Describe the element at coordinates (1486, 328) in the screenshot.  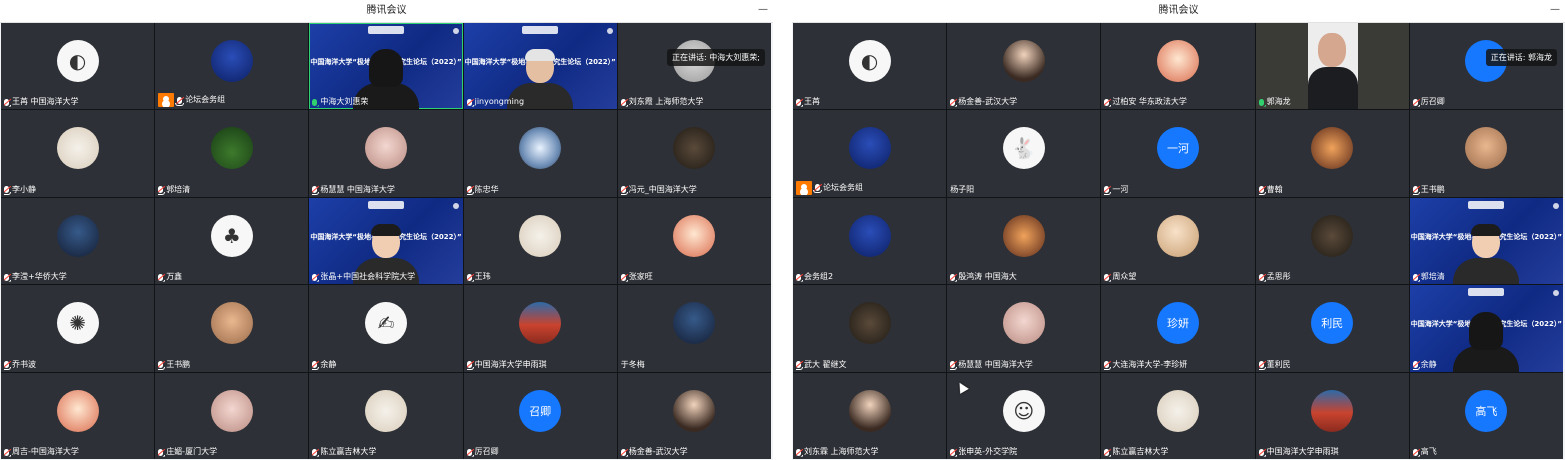
I see `participant-tile: 中国海洋大学“极地与海洋研究生论坛（2022）”余静` at that location.